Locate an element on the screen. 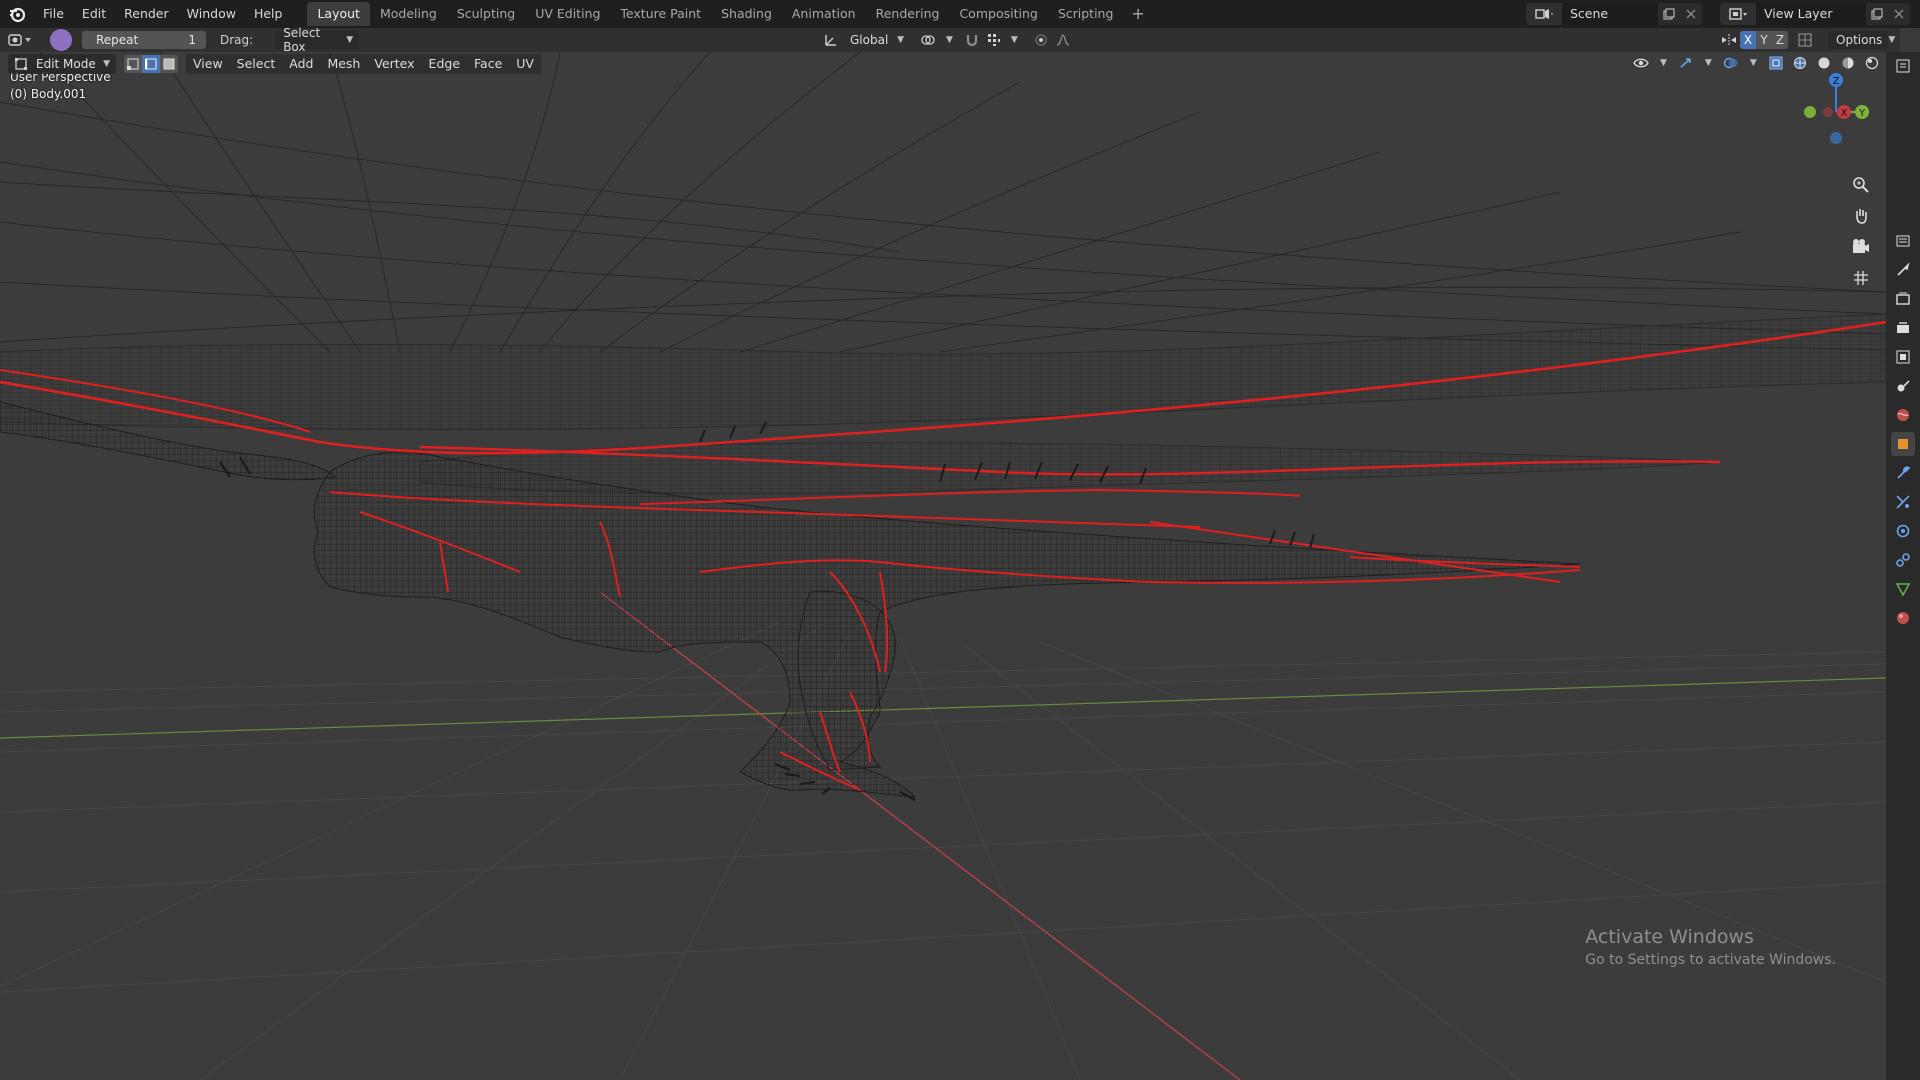 This screenshot has width=1920, height=1080. constraints-icon is located at coordinates (1903, 560).